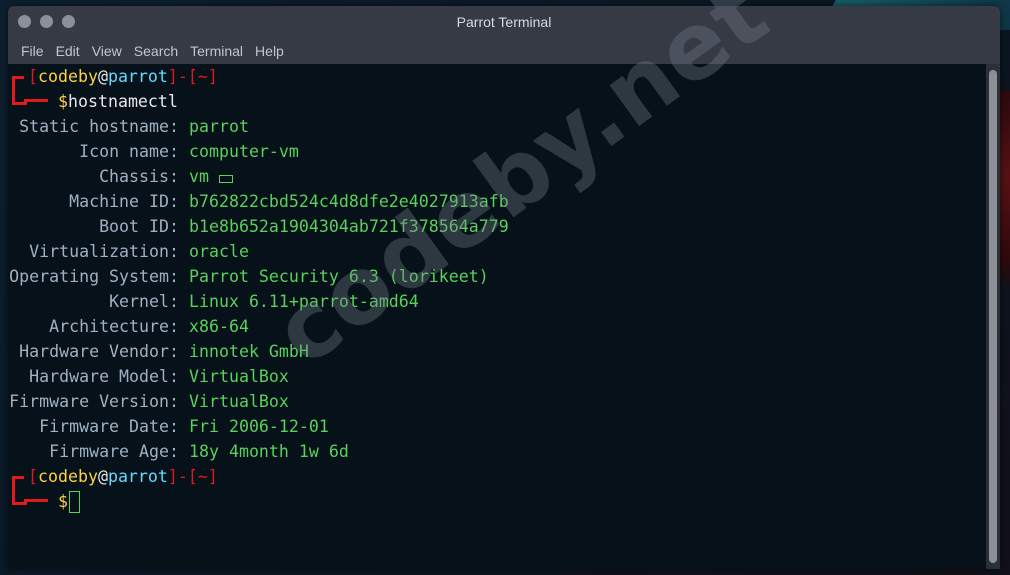  Describe the element at coordinates (104, 376) in the screenshot. I see `output-label: Hardware Model:` at that location.